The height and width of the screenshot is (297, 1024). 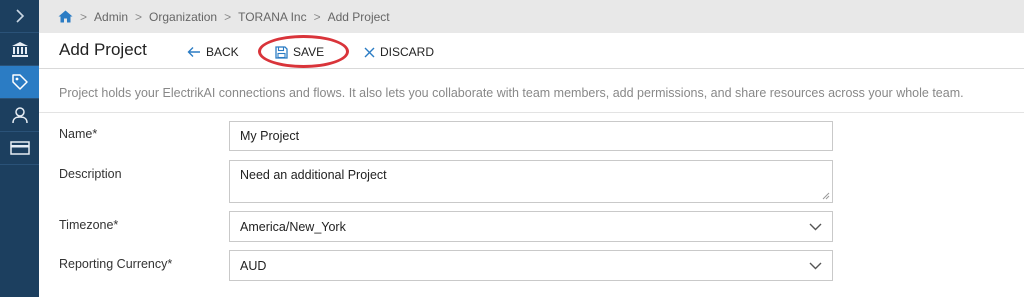 I want to click on name-input: My Project, so click(x=531, y=136).